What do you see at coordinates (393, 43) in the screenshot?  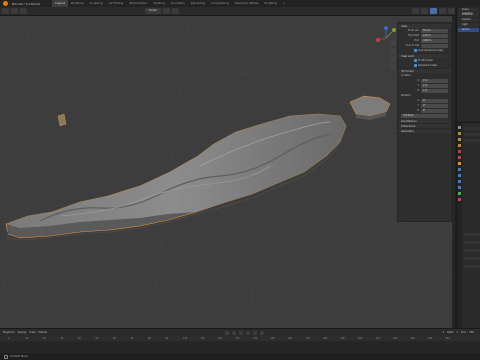 I see `zoom-icon` at bounding box center [393, 43].